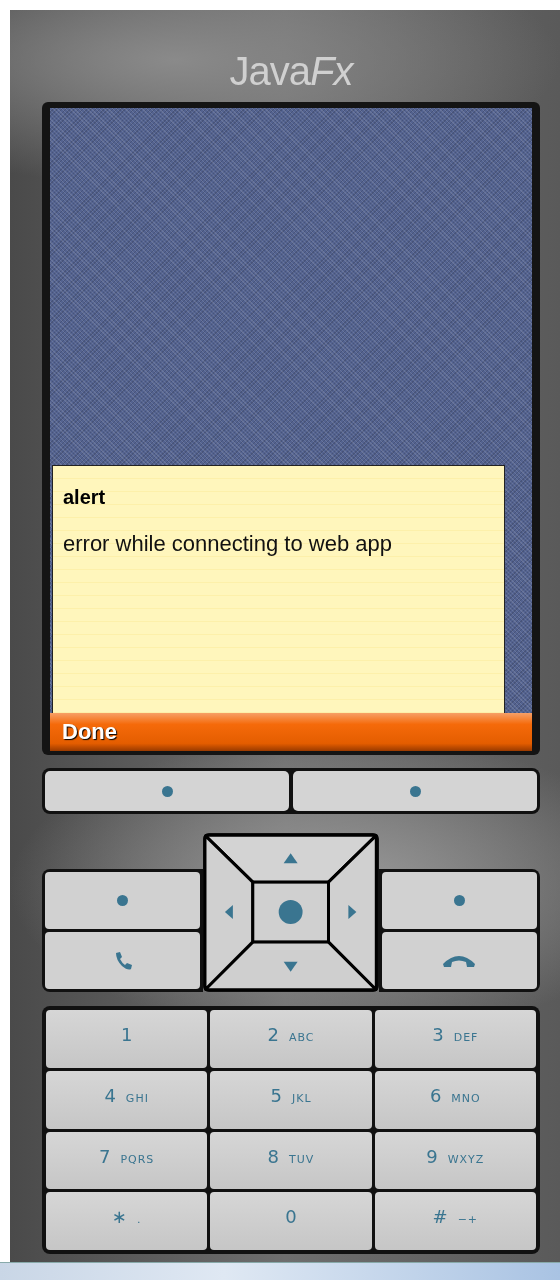 This screenshot has height=1280, width=560. Describe the element at coordinates (291, 1160) in the screenshot. I see `keypad-key: 8 TUV` at that location.